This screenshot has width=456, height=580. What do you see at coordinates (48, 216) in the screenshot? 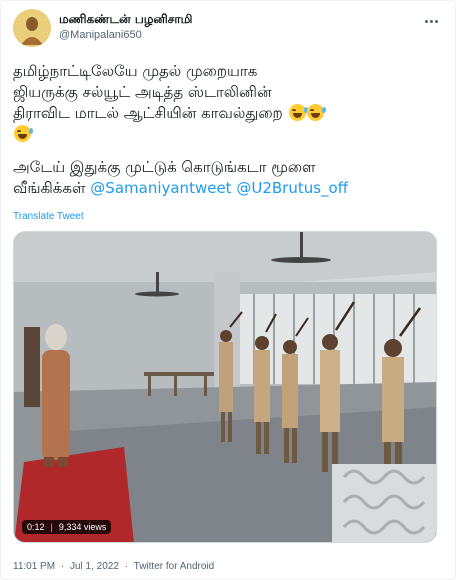
I see `translate-tweet-link: Translate Tweet` at bounding box center [48, 216].